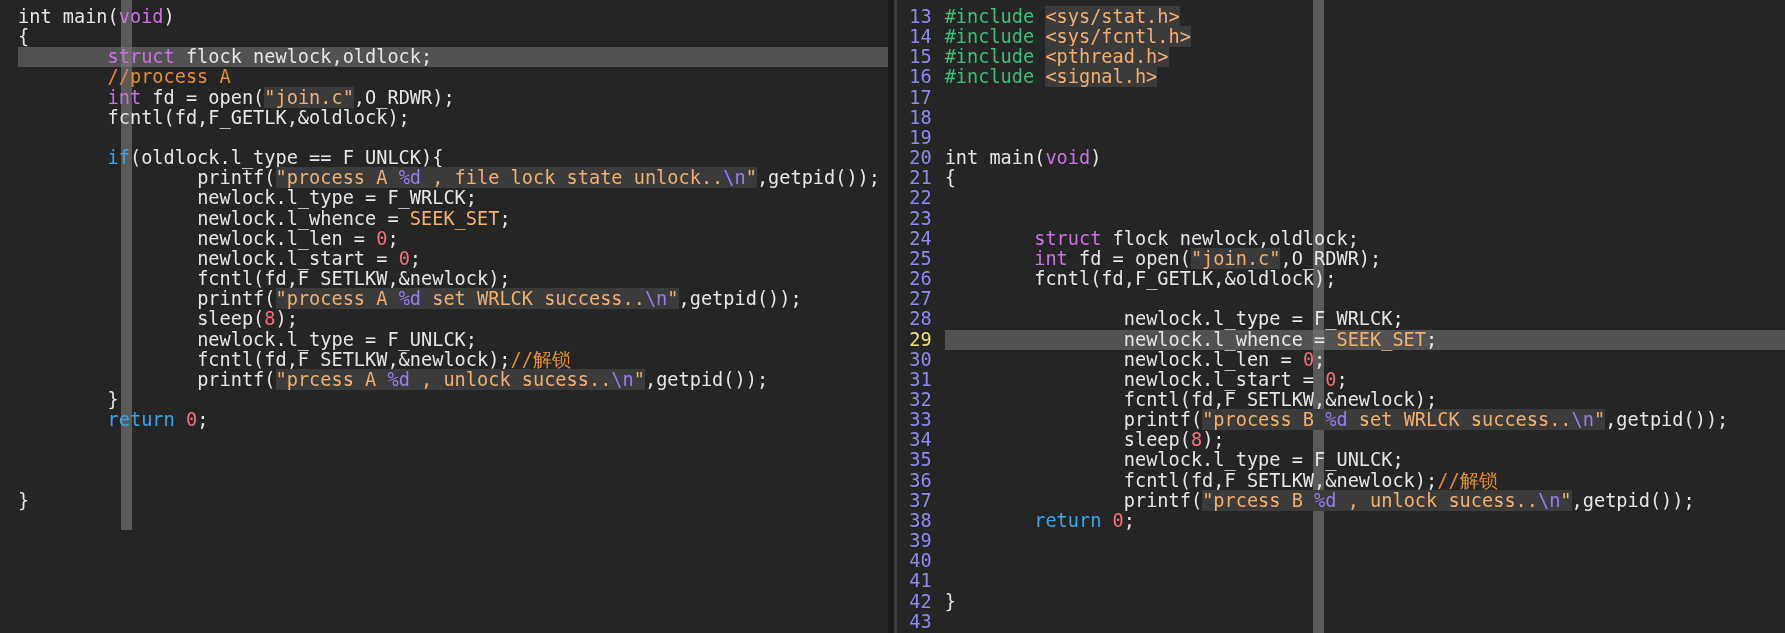  Describe the element at coordinates (920, 521) in the screenshot. I see `line-number: 38` at that location.